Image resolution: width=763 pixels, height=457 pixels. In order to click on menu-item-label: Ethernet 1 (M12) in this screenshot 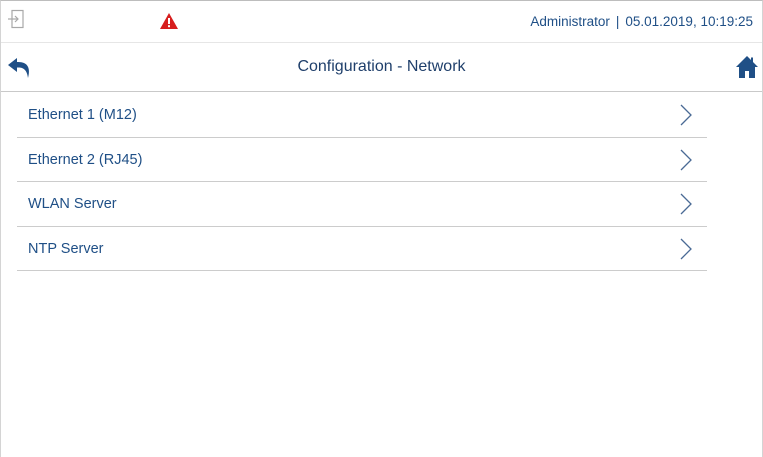, I will do `click(82, 115)`.